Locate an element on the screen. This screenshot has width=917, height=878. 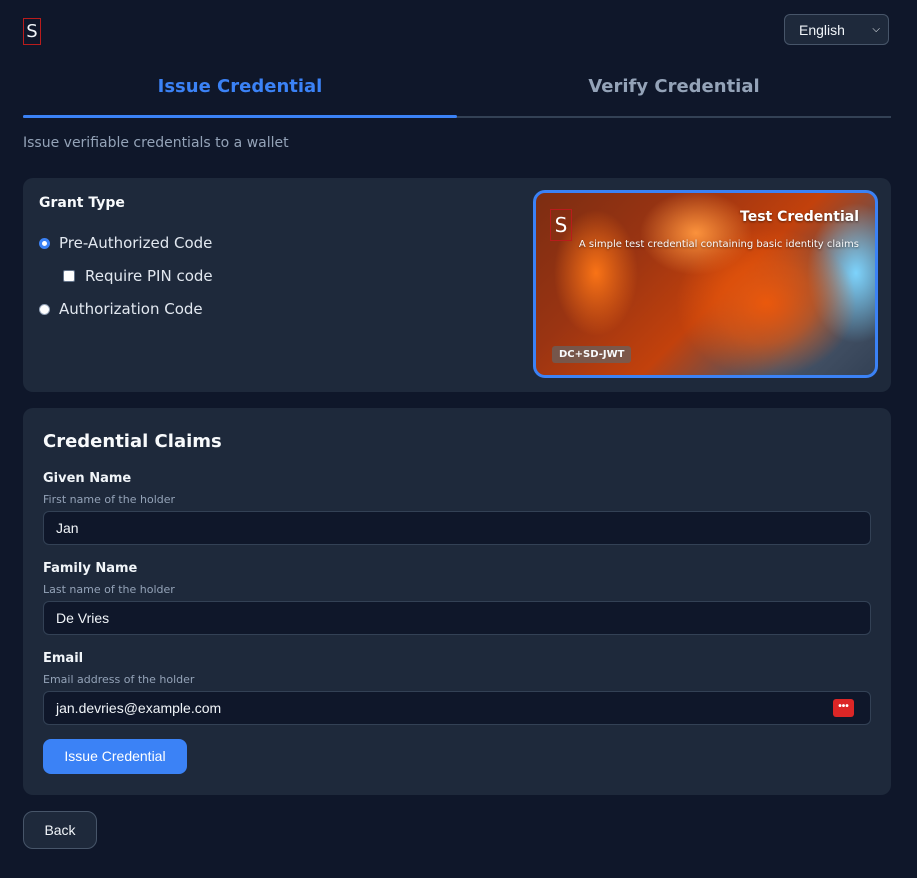
family-name-help: Last name of the holder is located at coordinates (109, 589).